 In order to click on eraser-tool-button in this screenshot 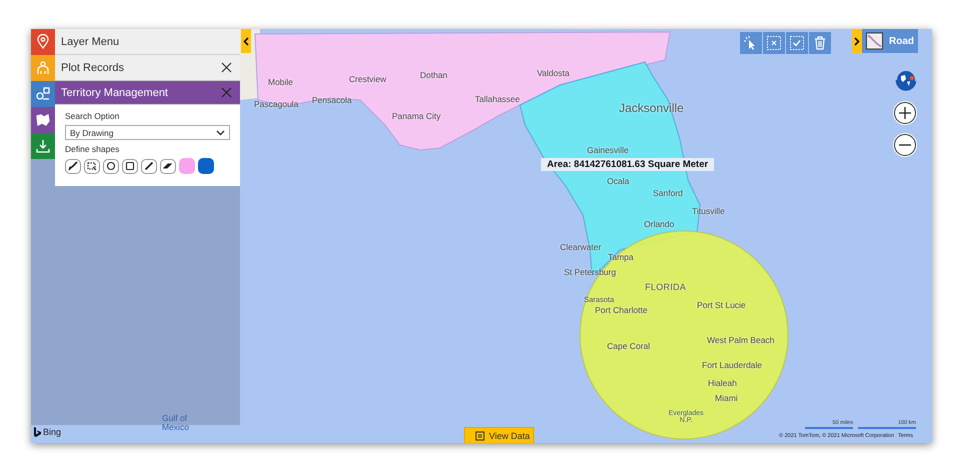, I will do `click(168, 166)`.